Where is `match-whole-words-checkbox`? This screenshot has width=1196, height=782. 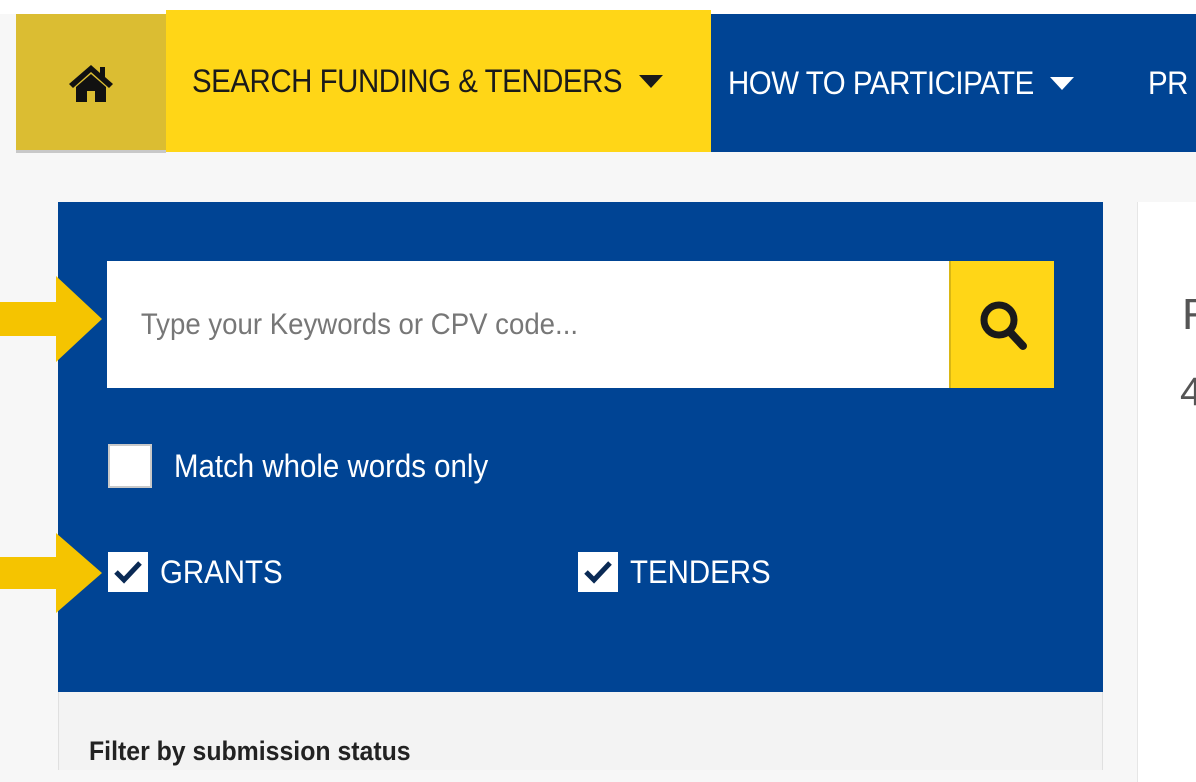
match-whole-words-checkbox is located at coordinates (130, 466).